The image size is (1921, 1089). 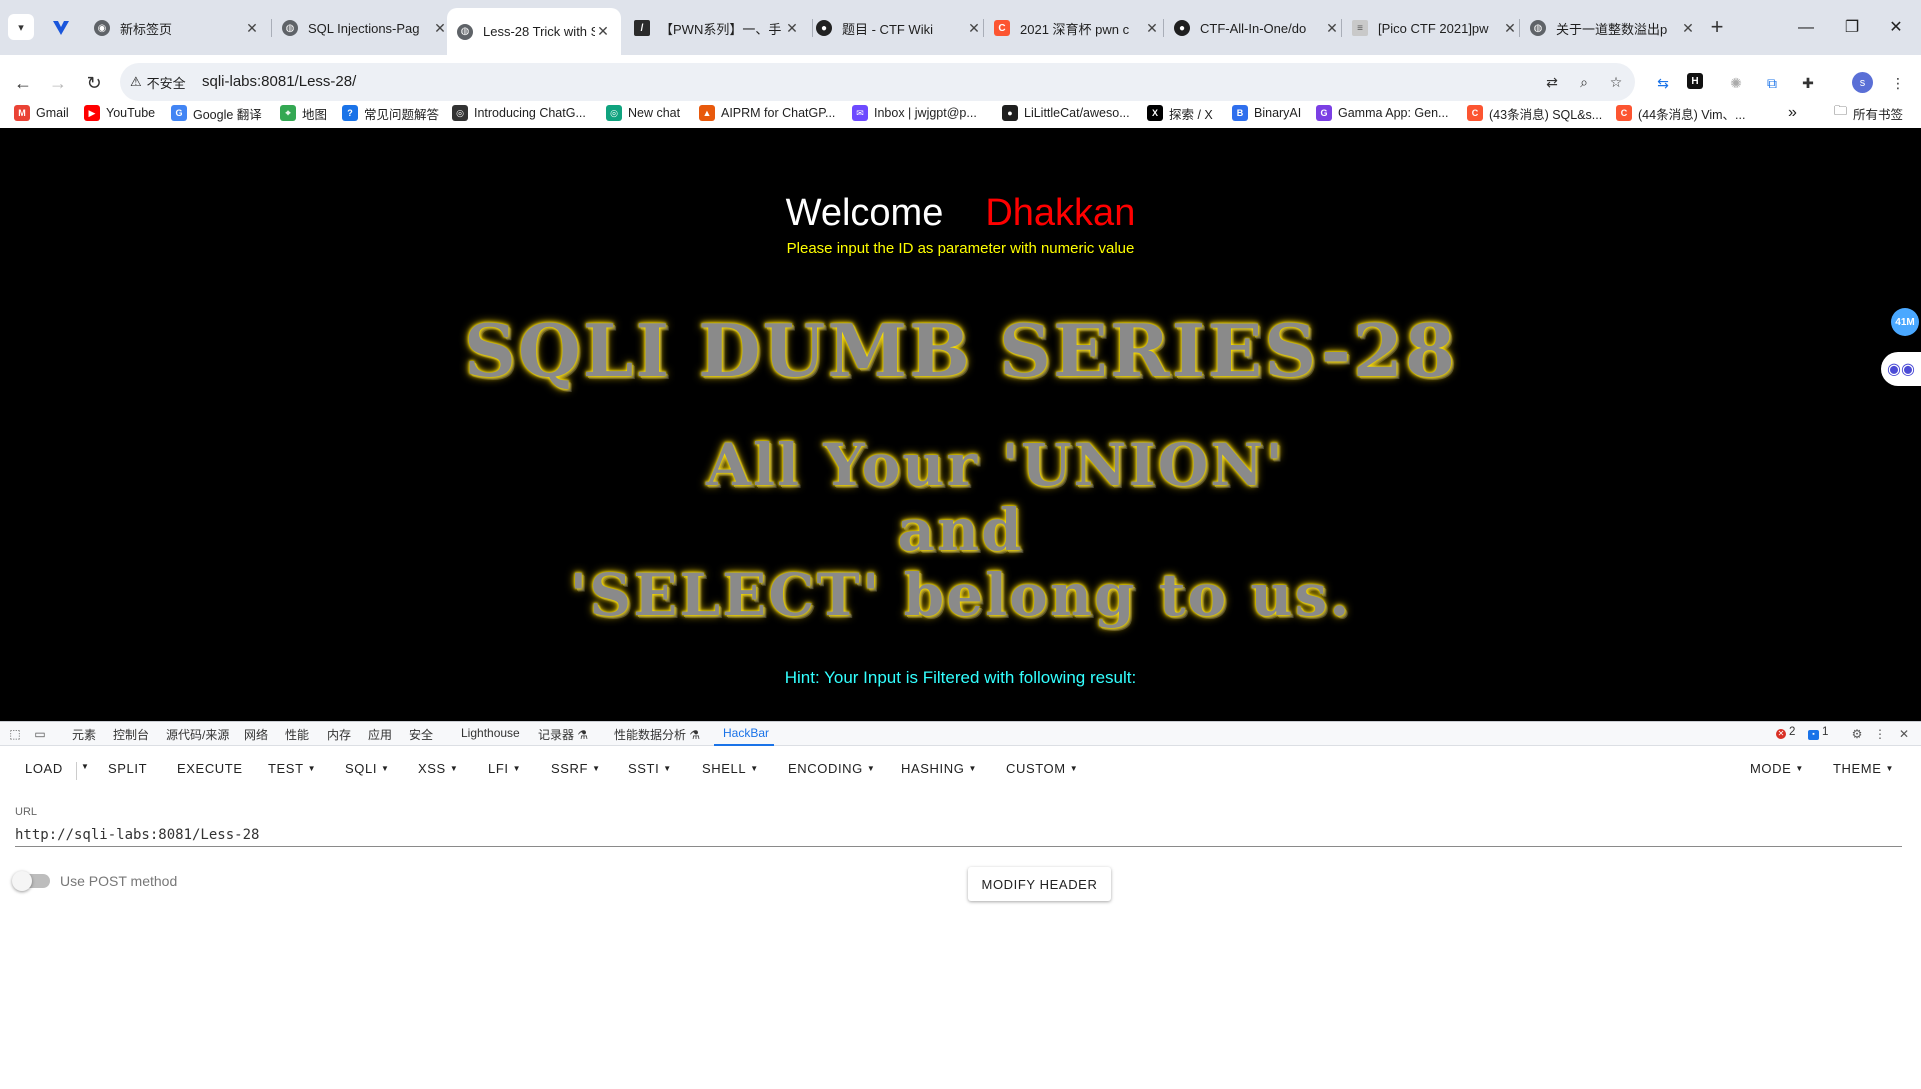 I want to click on devtools-tab-console: 控制台, so click(x=131, y=734).